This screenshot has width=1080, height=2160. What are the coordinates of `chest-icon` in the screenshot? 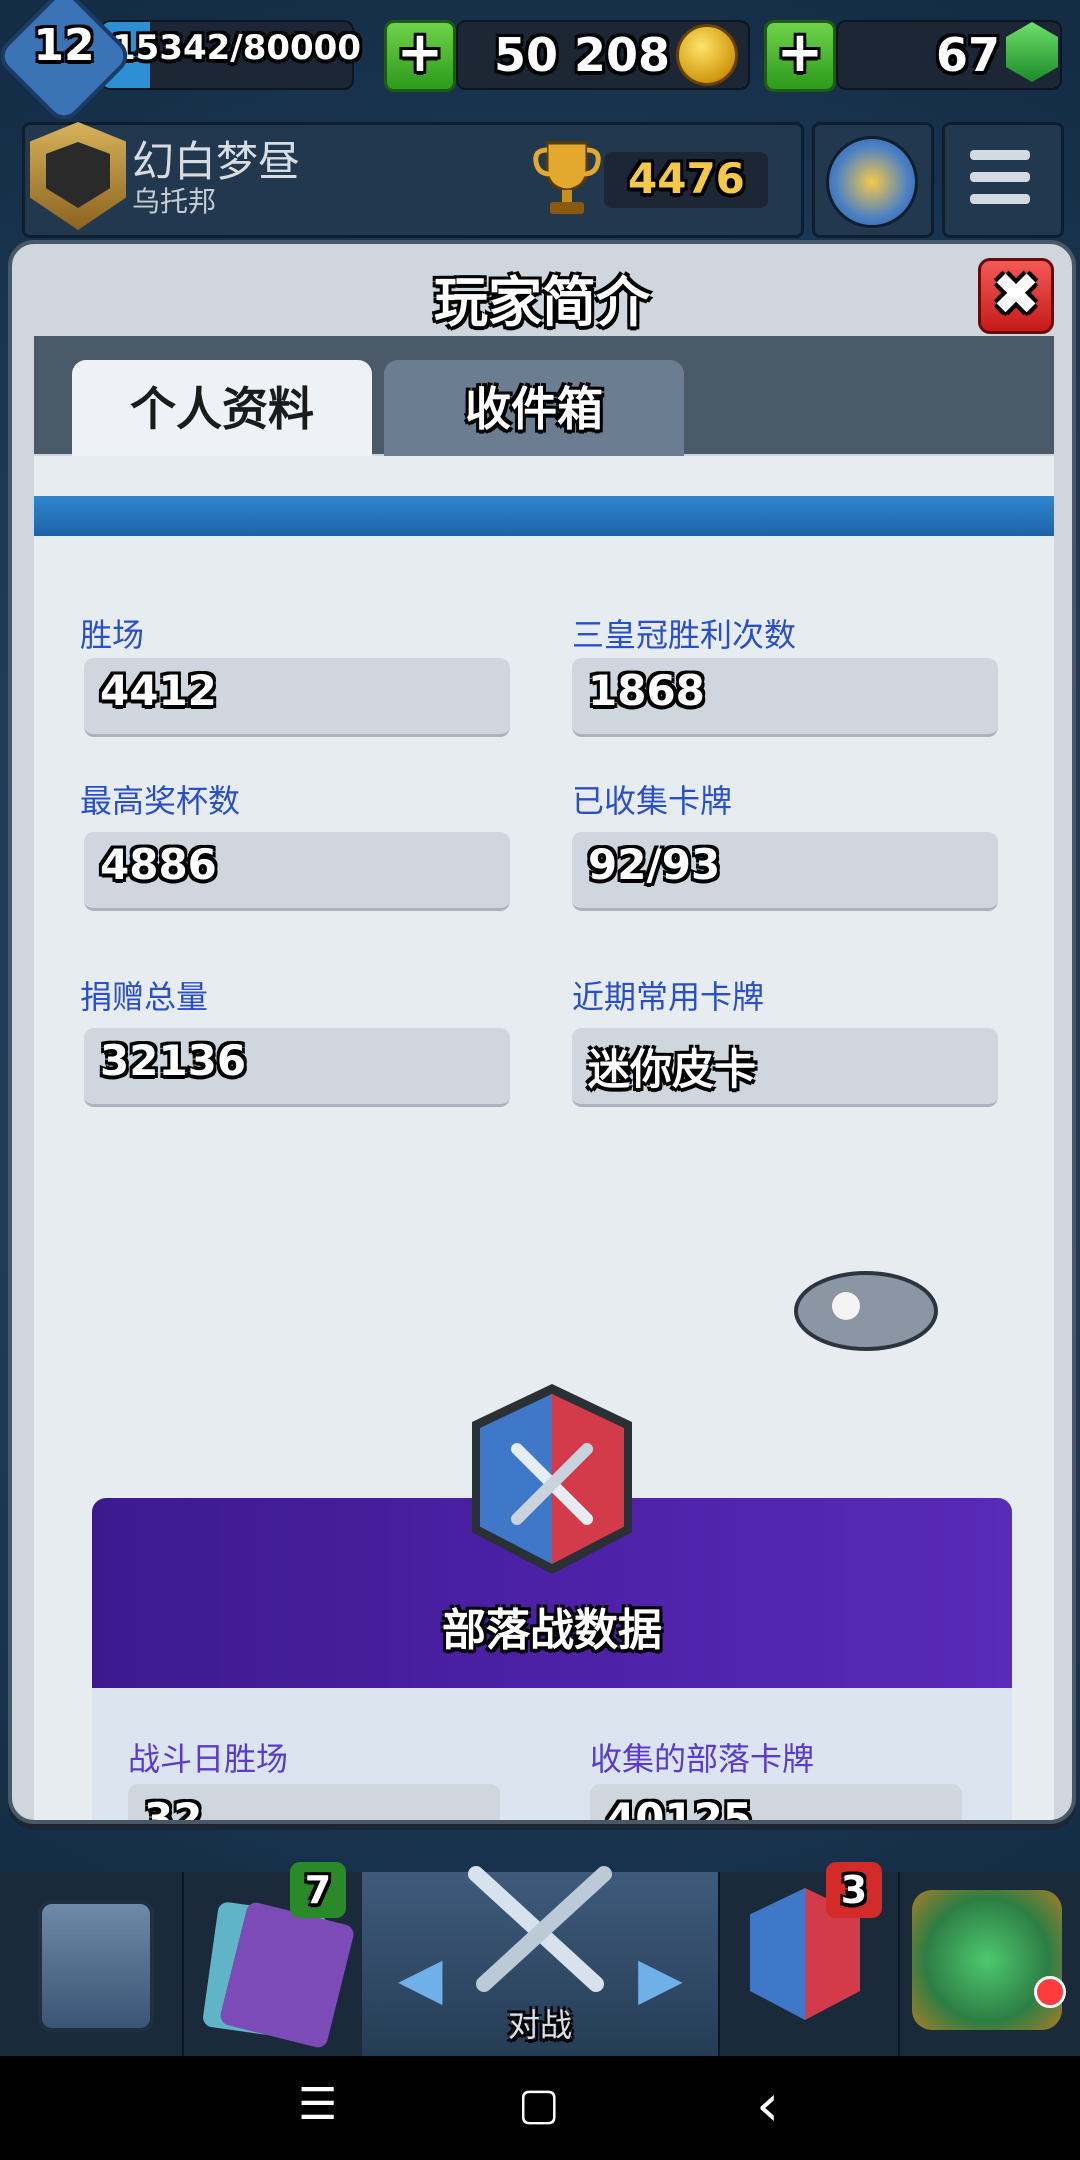 It's located at (96, 1966).